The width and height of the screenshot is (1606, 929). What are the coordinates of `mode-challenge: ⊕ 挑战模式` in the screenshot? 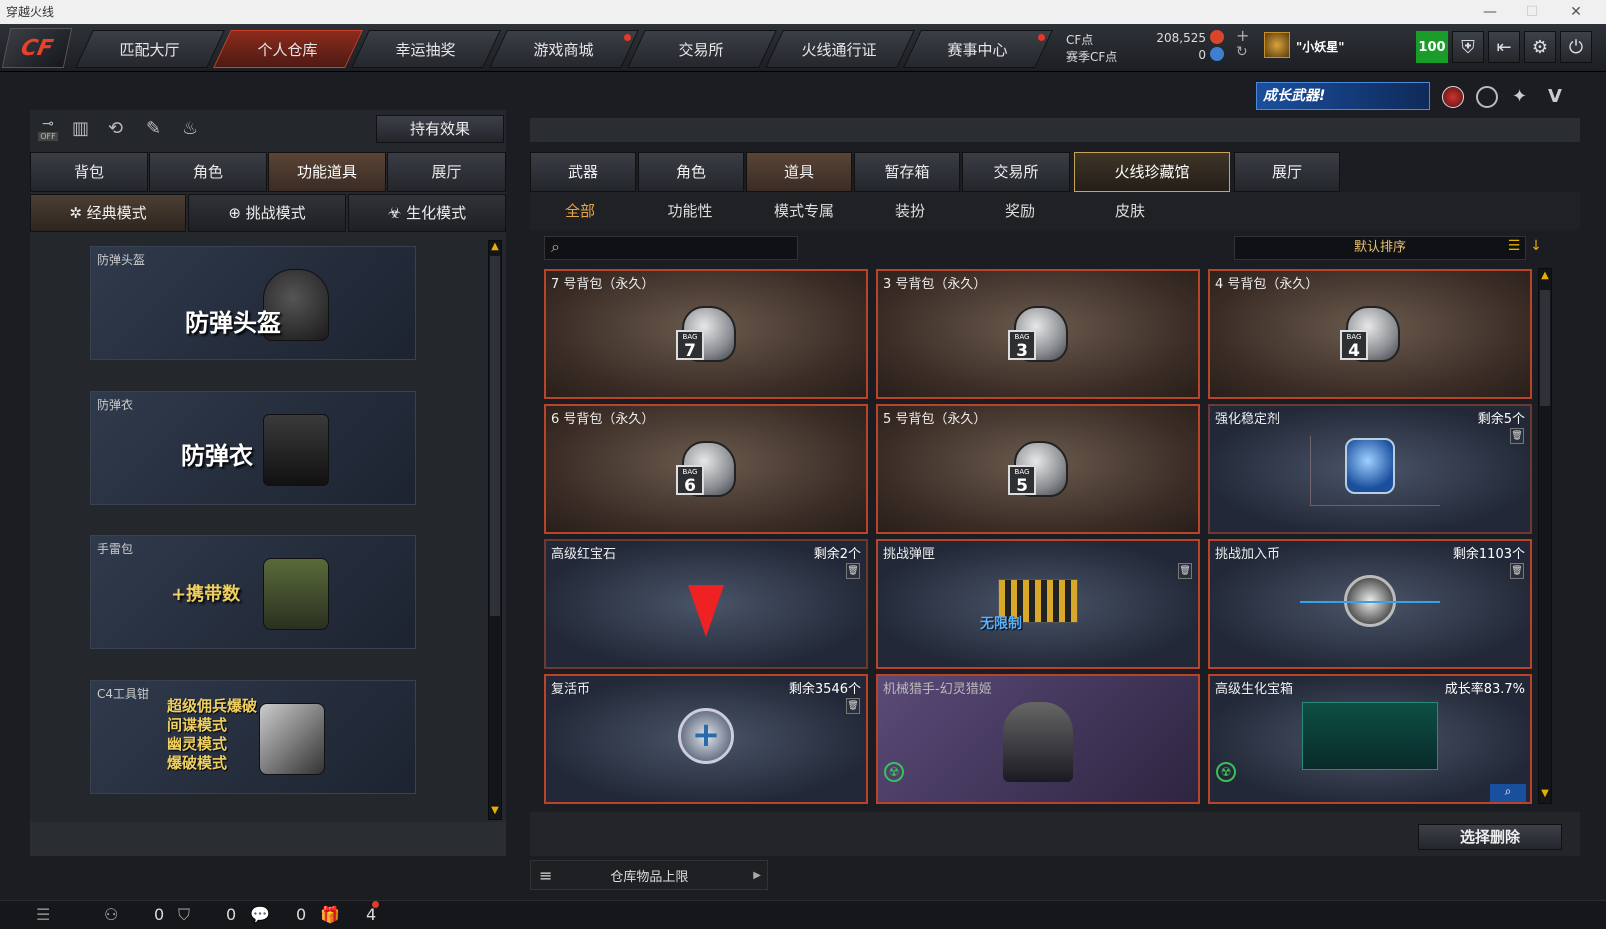 It's located at (267, 213).